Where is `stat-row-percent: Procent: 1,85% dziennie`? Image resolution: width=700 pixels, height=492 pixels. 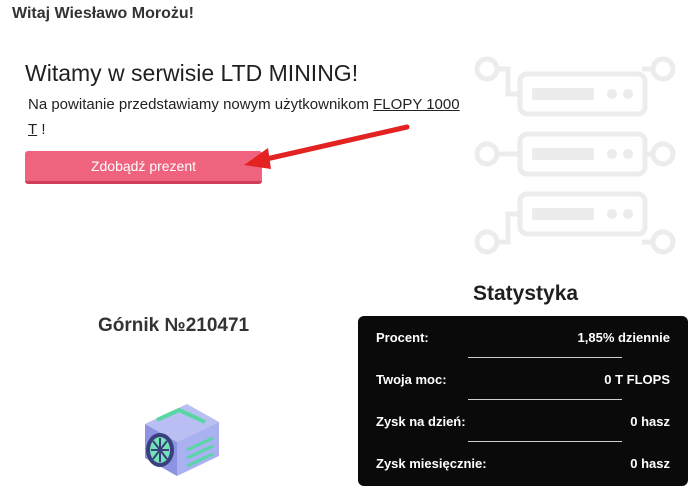
stat-row-percent: Procent: 1,85% dziennie is located at coordinates (523, 337).